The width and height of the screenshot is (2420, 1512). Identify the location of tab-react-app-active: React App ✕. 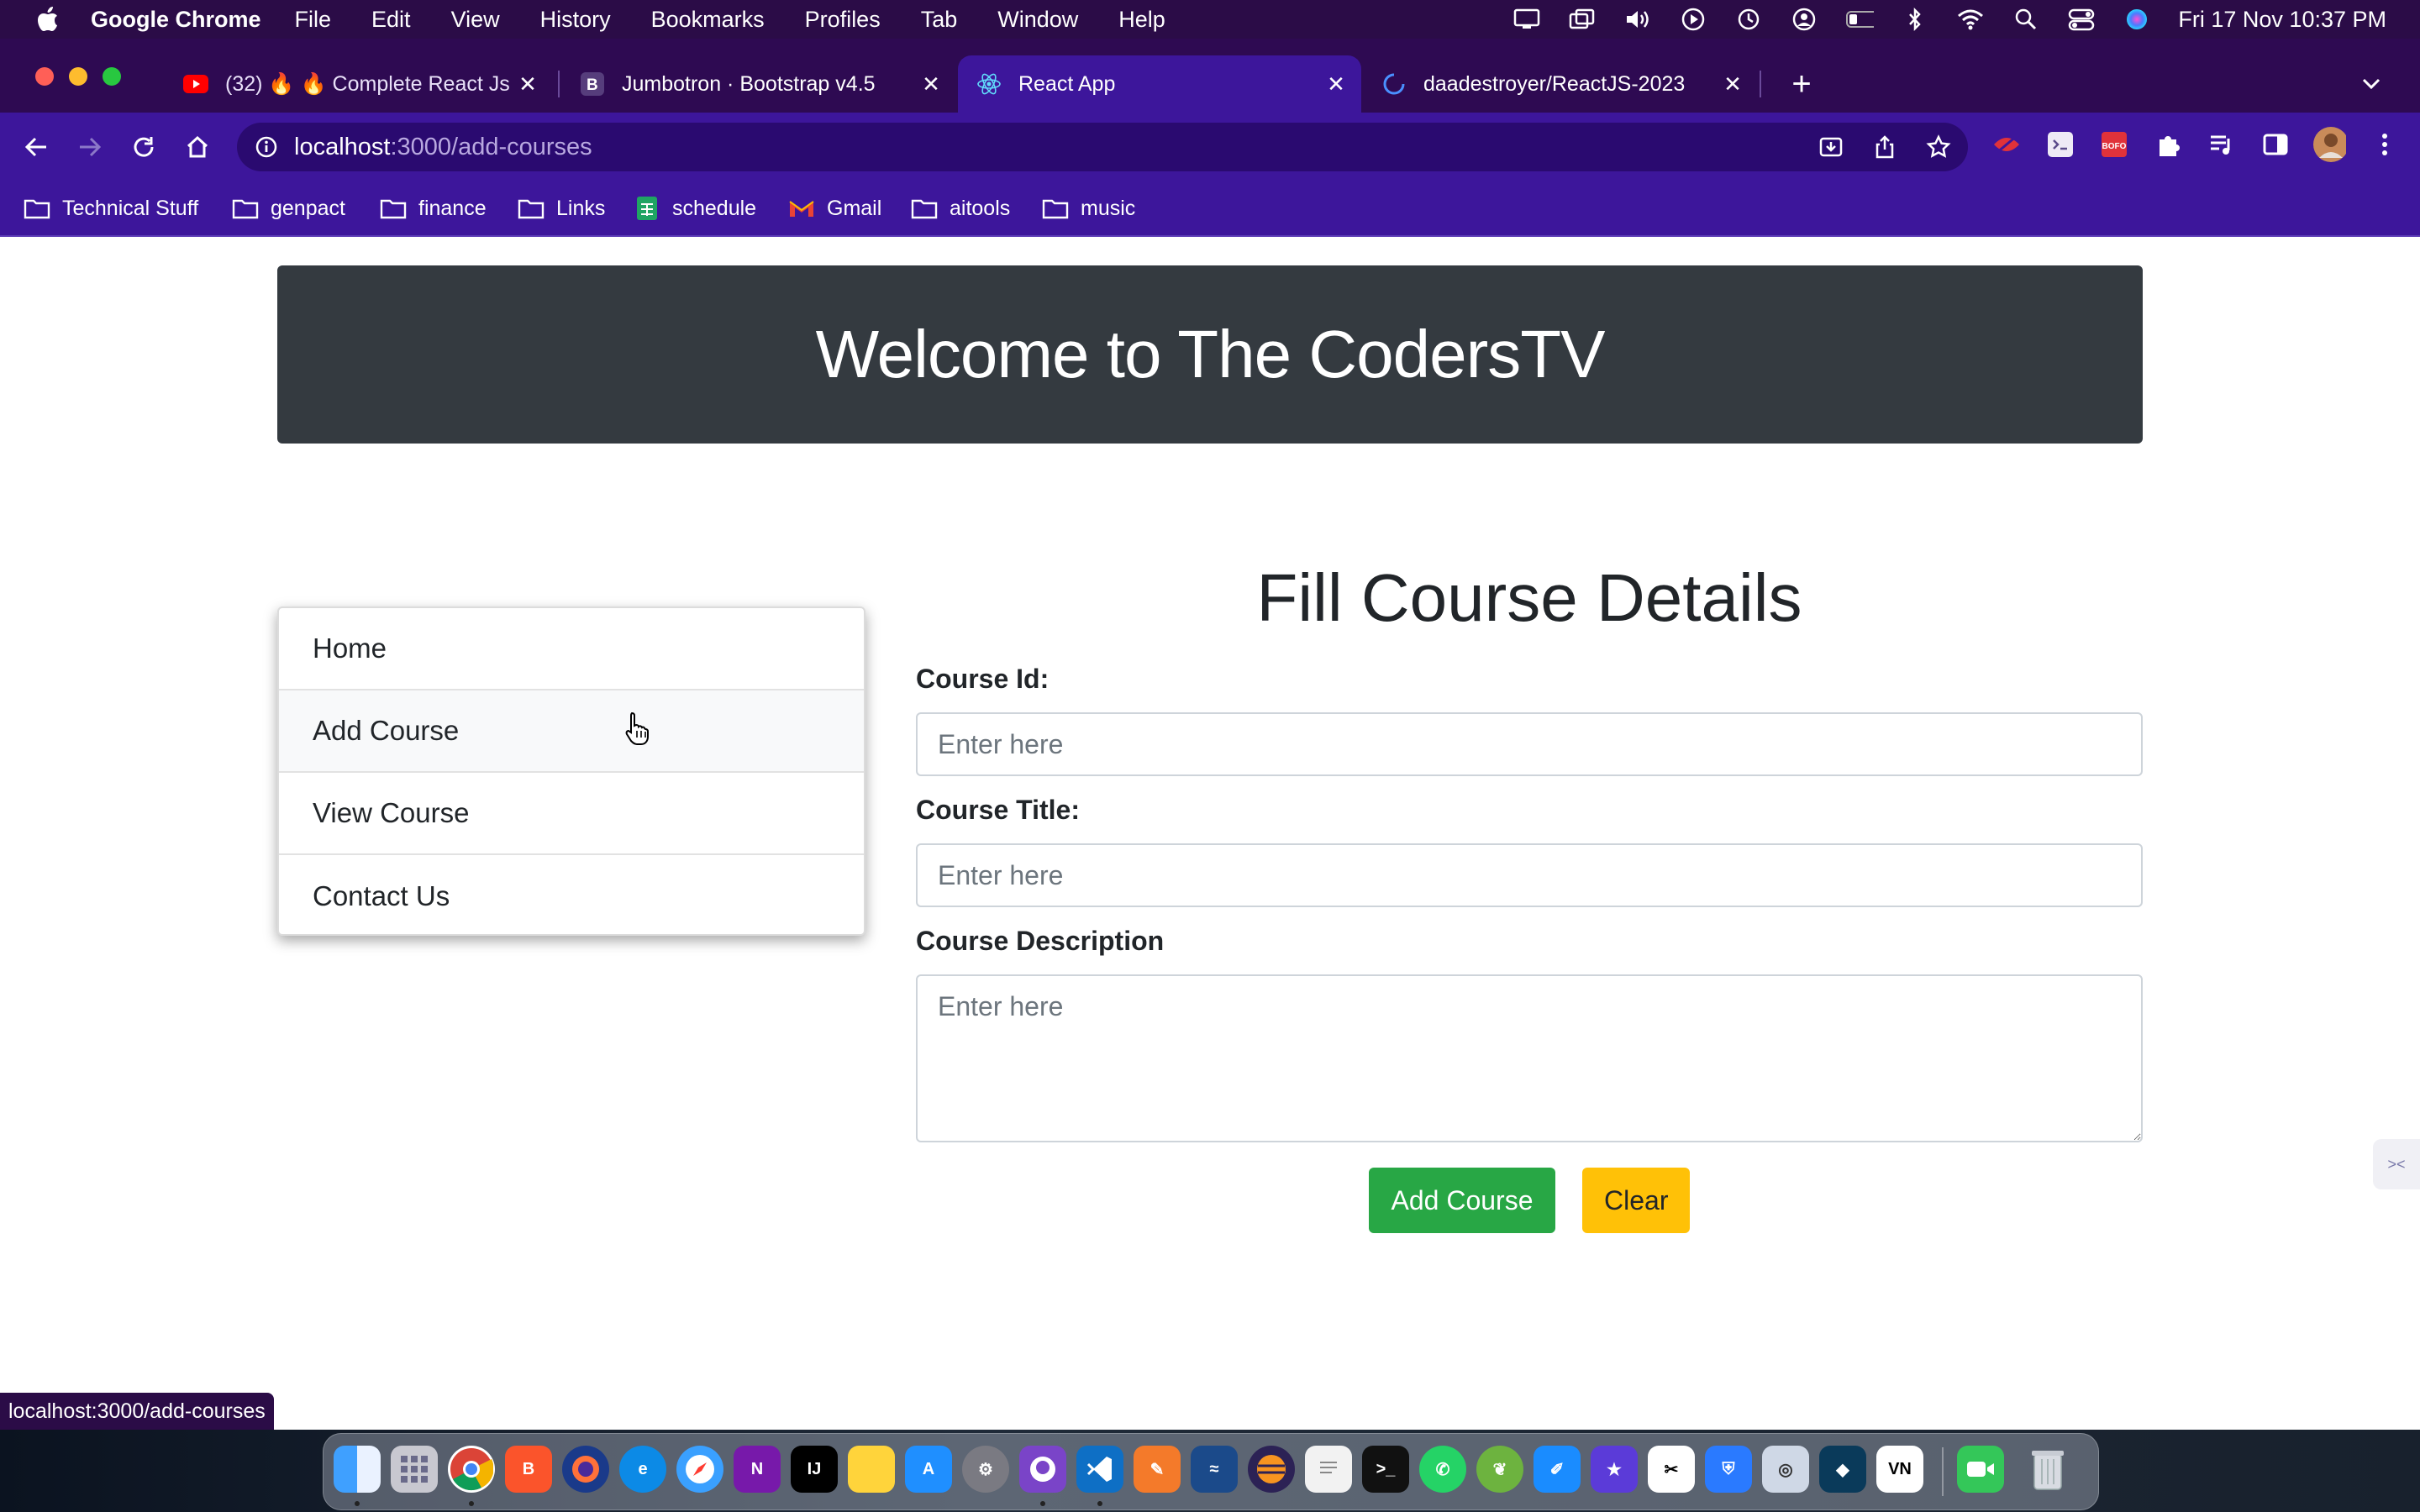
(1159, 84).